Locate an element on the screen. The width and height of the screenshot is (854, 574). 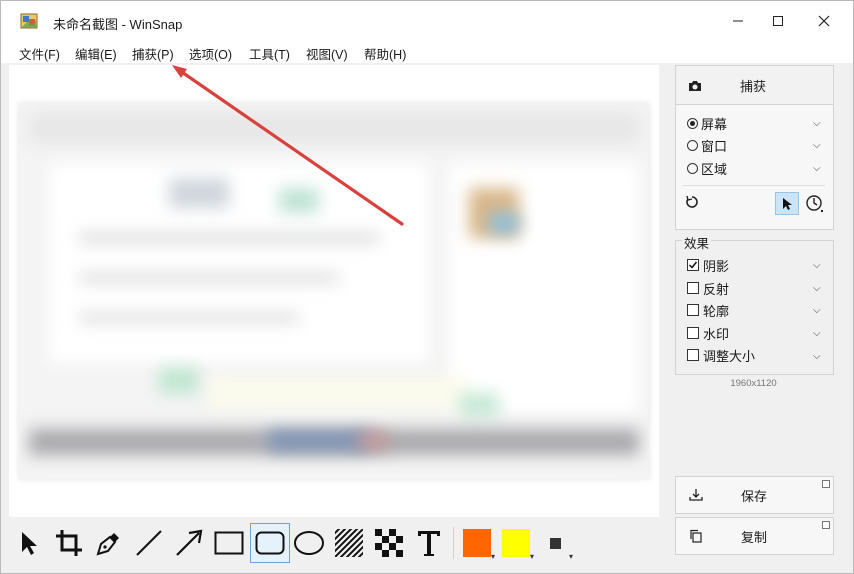
pointer-tool is located at coordinates (29, 543).